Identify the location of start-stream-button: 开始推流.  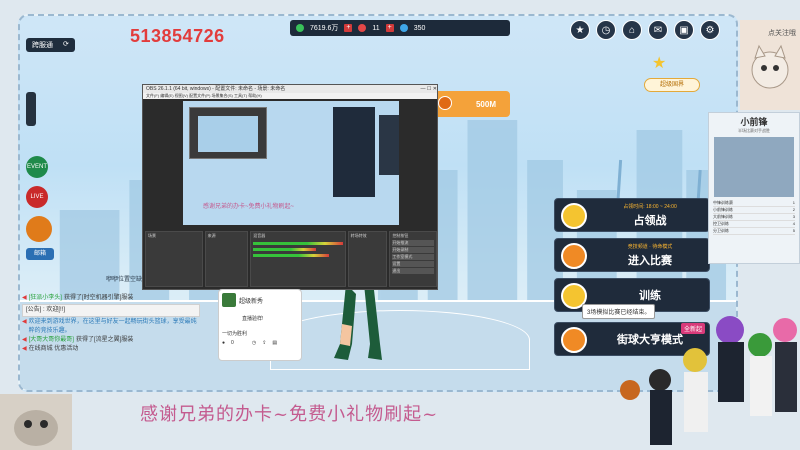
(413, 243).